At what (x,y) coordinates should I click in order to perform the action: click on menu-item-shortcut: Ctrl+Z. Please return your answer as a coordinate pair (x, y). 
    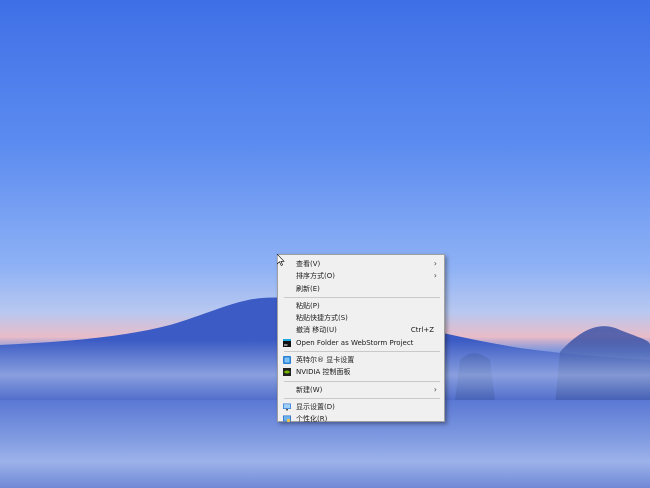
    Looking at the image, I should click on (422, 330).